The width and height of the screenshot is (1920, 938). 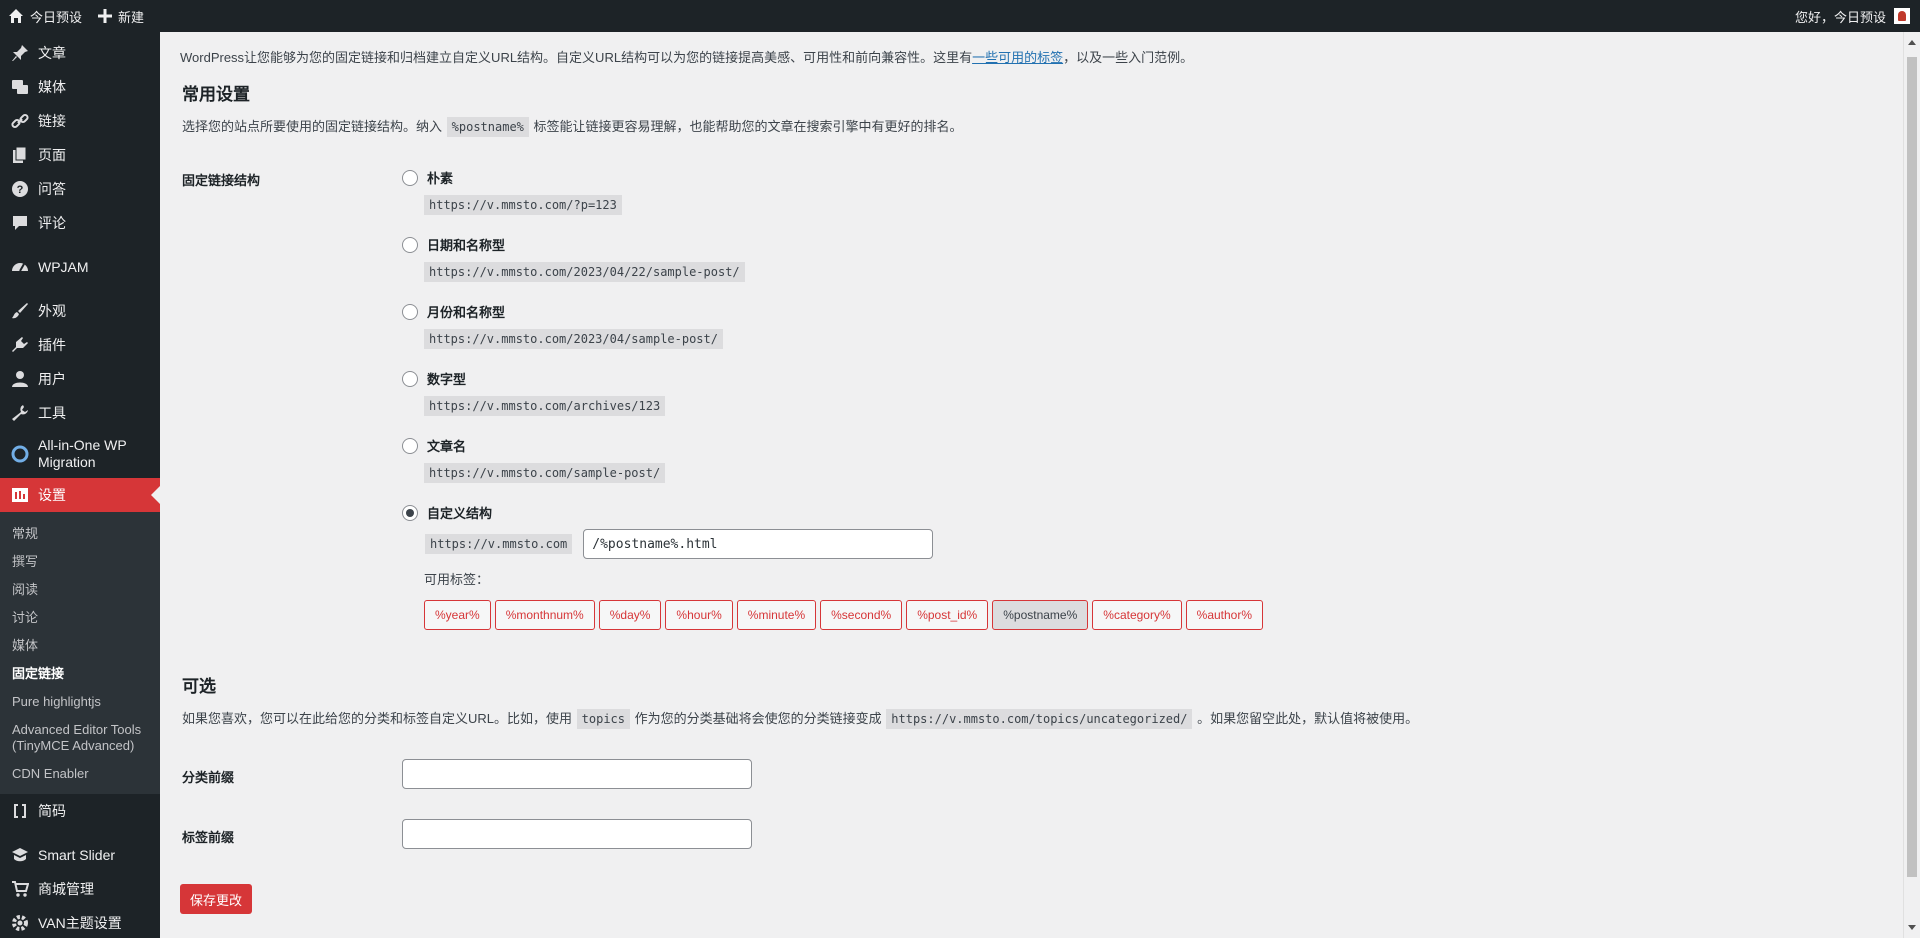 I want to click on menu-comments: 评论, so click(x=80, y=223).